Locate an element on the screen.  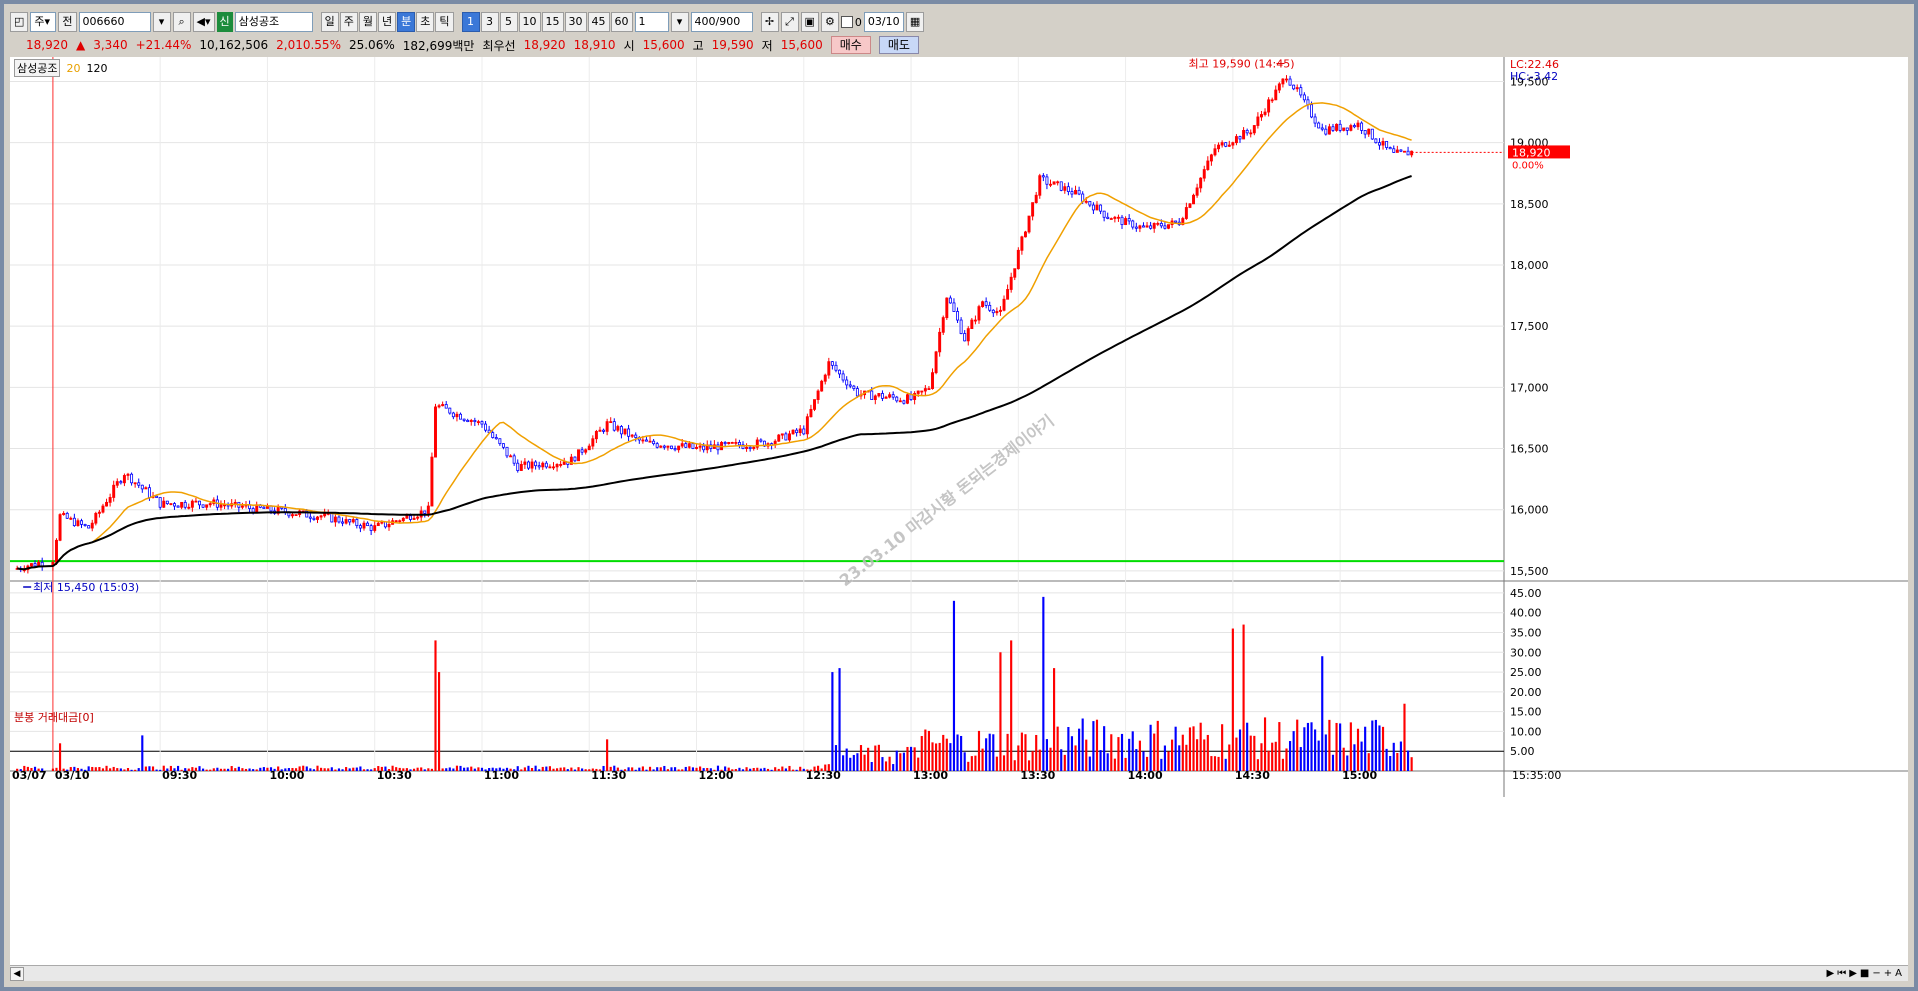
legend-ma20: 20 is located at coordinates (73, 68).